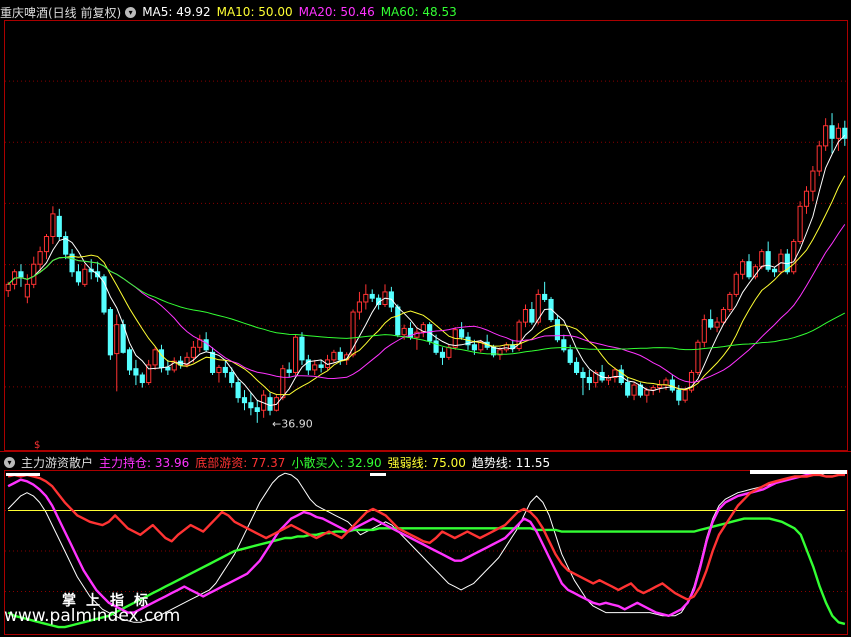 This screenshot has height=637, width=851. Describe the element at coordinates (37, 445) in the screenshot. I see `signal-marker: $` at that location.